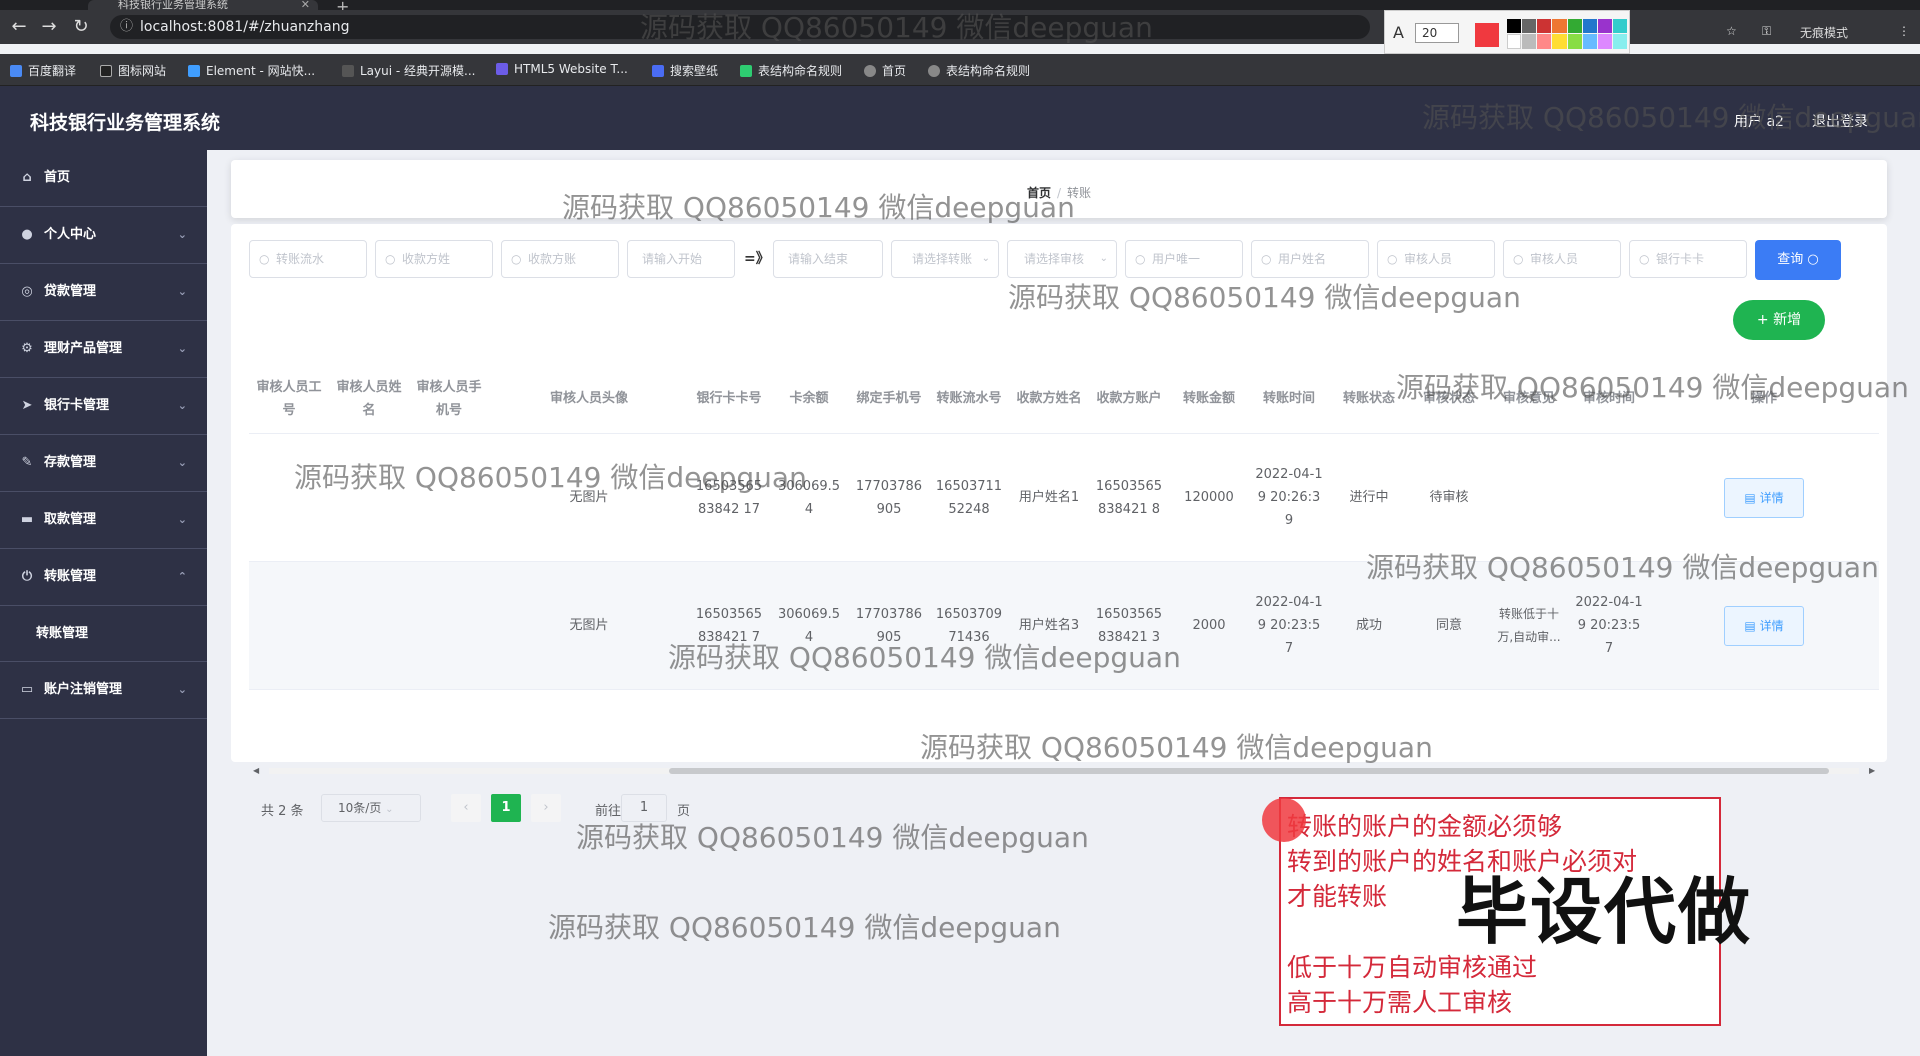 The image size is (1920, 1056). What do you see at coordinates (434, 259) in the screenshot?
I see `search-input: ○ 收款方姓` at bounding box center [434, 259].